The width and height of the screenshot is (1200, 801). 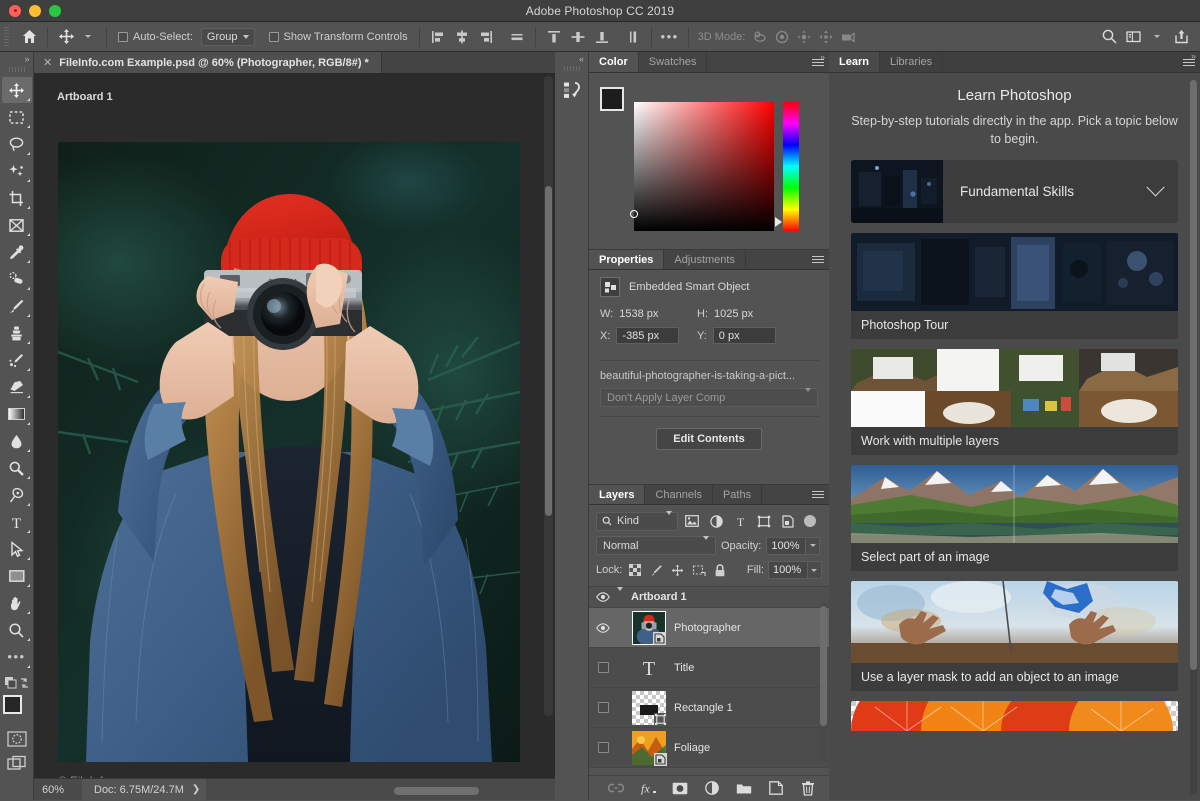 I want to click on path-selection-tool, so click(x=17, y=549).